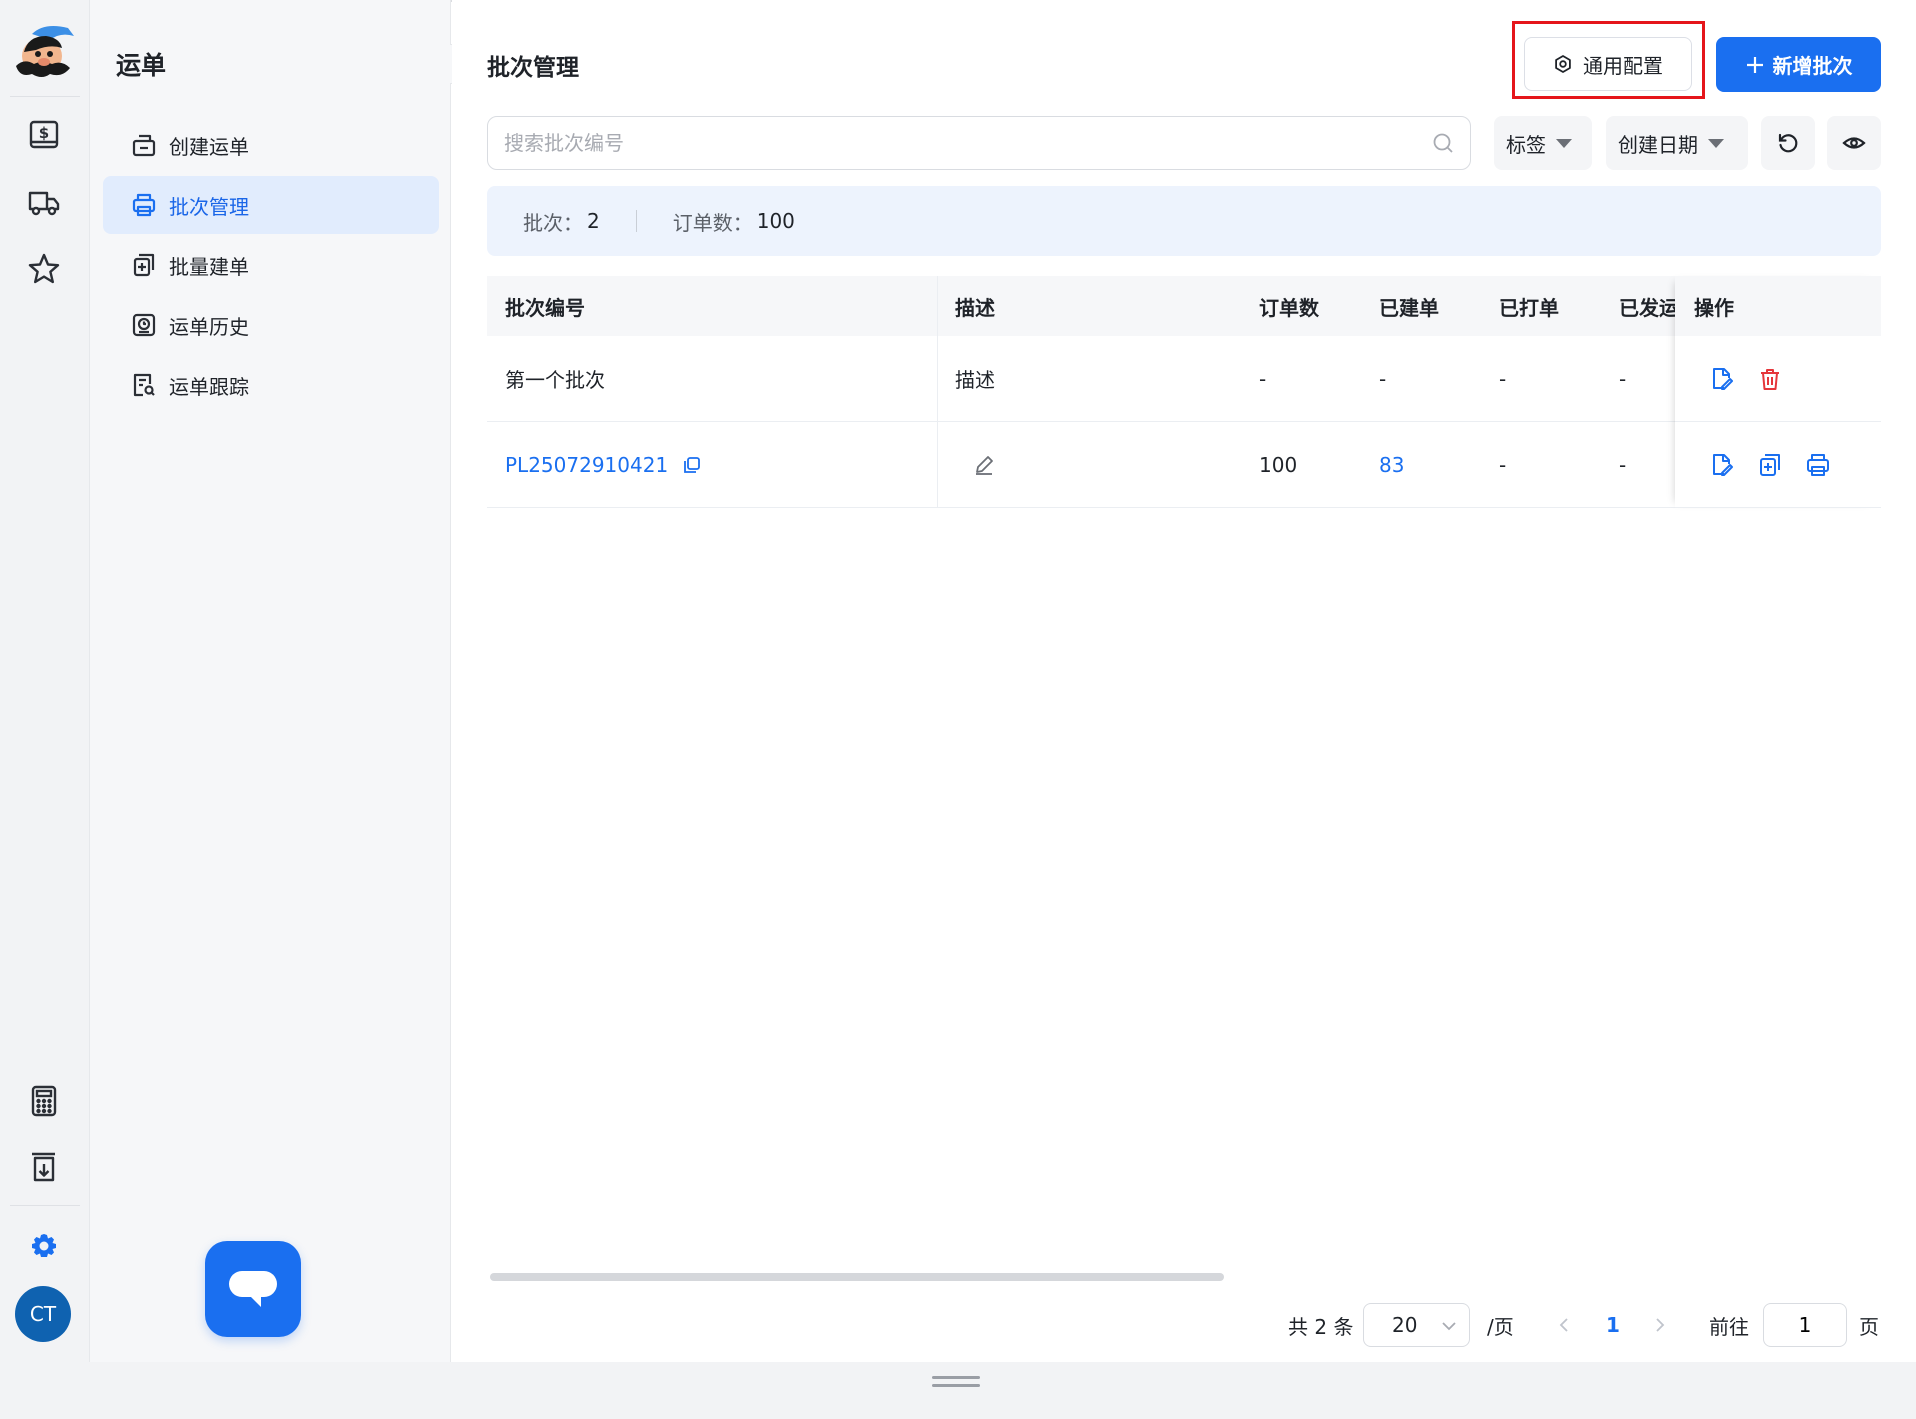  What do you see at coordinates (144, 385) in the screenshot?
I see `track-icon` at bounding box center [144, 385].